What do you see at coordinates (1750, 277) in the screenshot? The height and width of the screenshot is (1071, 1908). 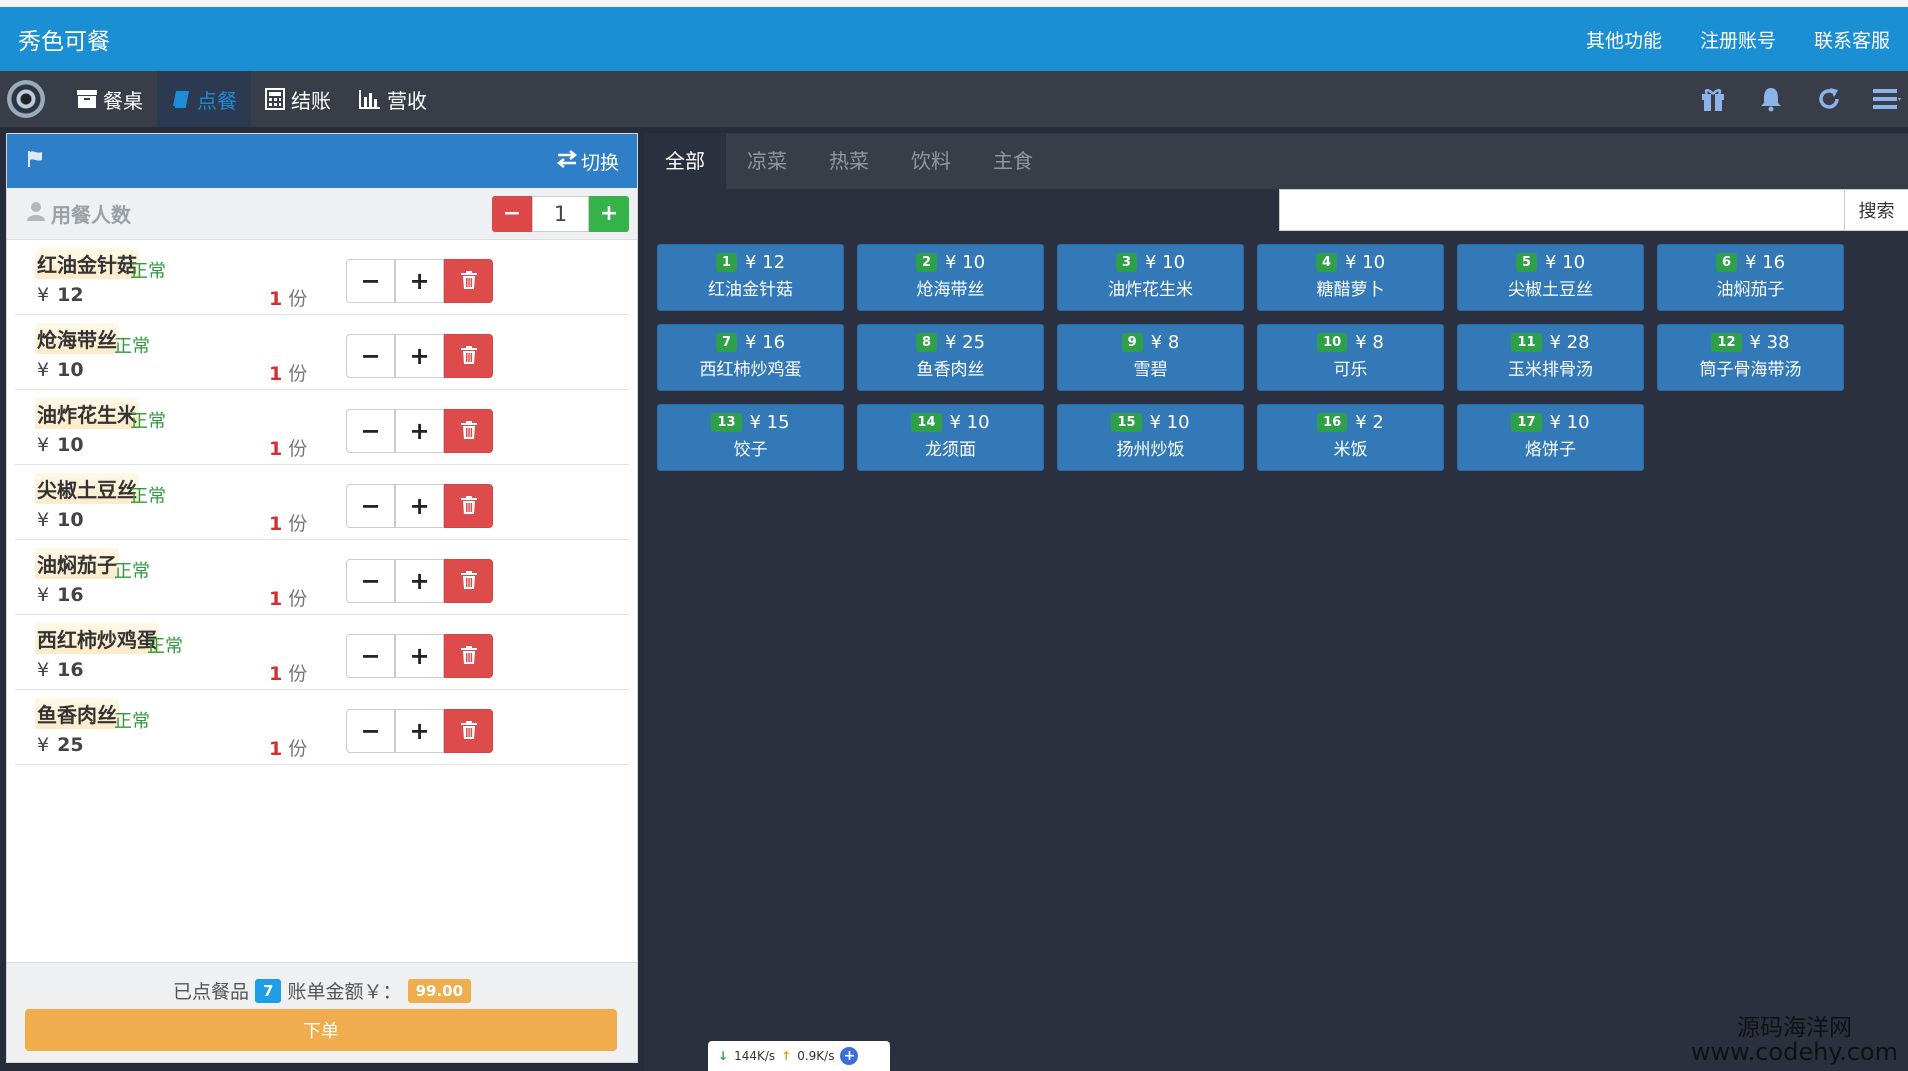 I see `dish-card: 6 ¥ 16 油焖茄子` at bounding box center [1750, 277].